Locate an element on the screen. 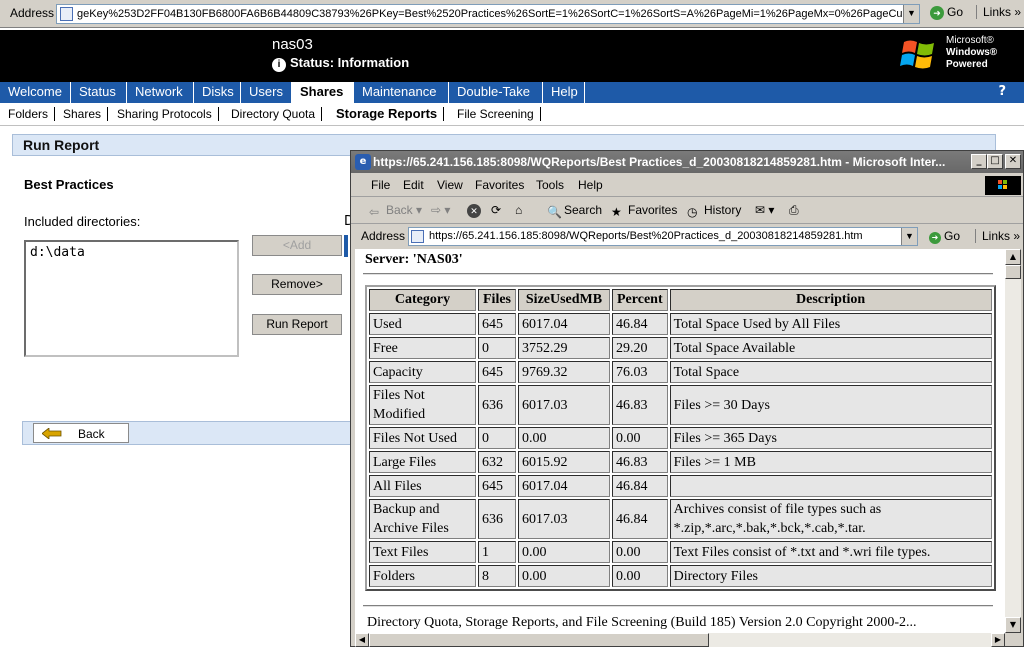  help-icon: ? is located at coordinates (1002, 91).